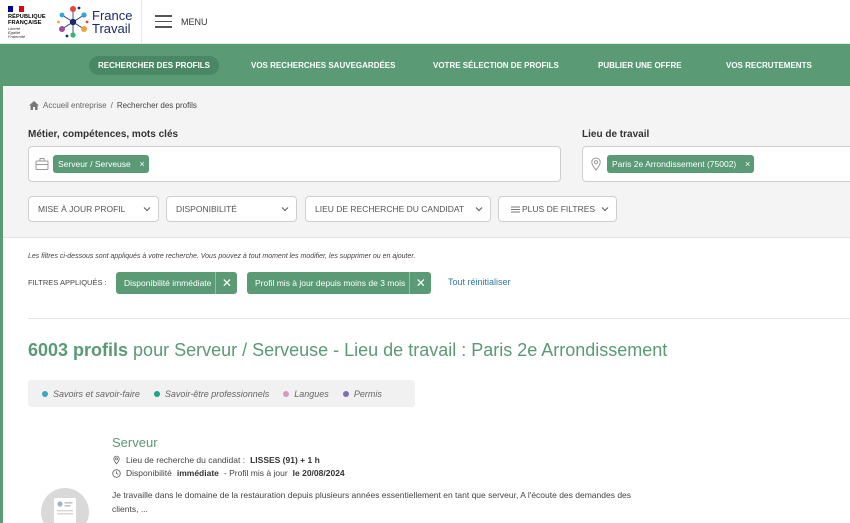  I want to click on profile-avatar, so click(65, 505).